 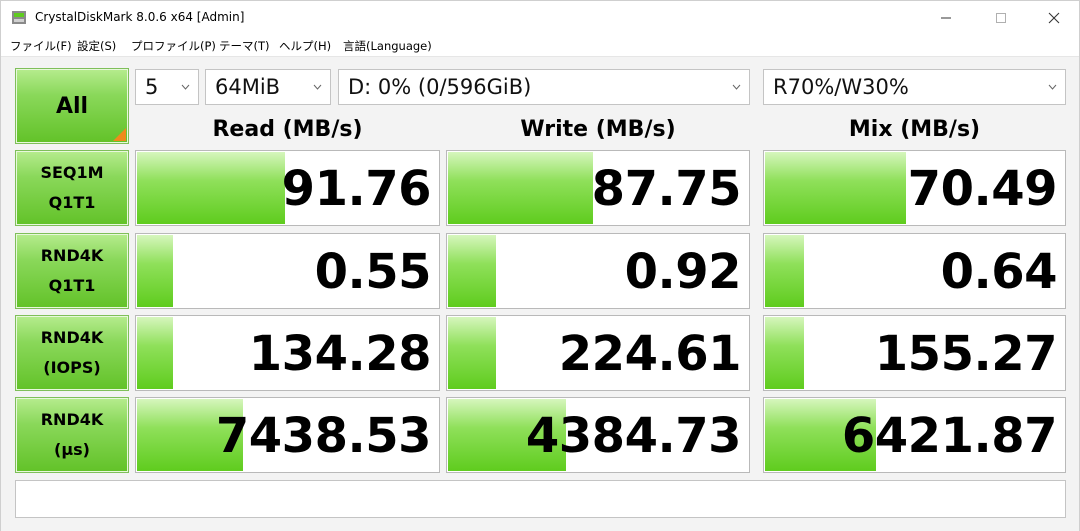 I want to click on write-header: Write (MB/s), so click(x=598, y=129).